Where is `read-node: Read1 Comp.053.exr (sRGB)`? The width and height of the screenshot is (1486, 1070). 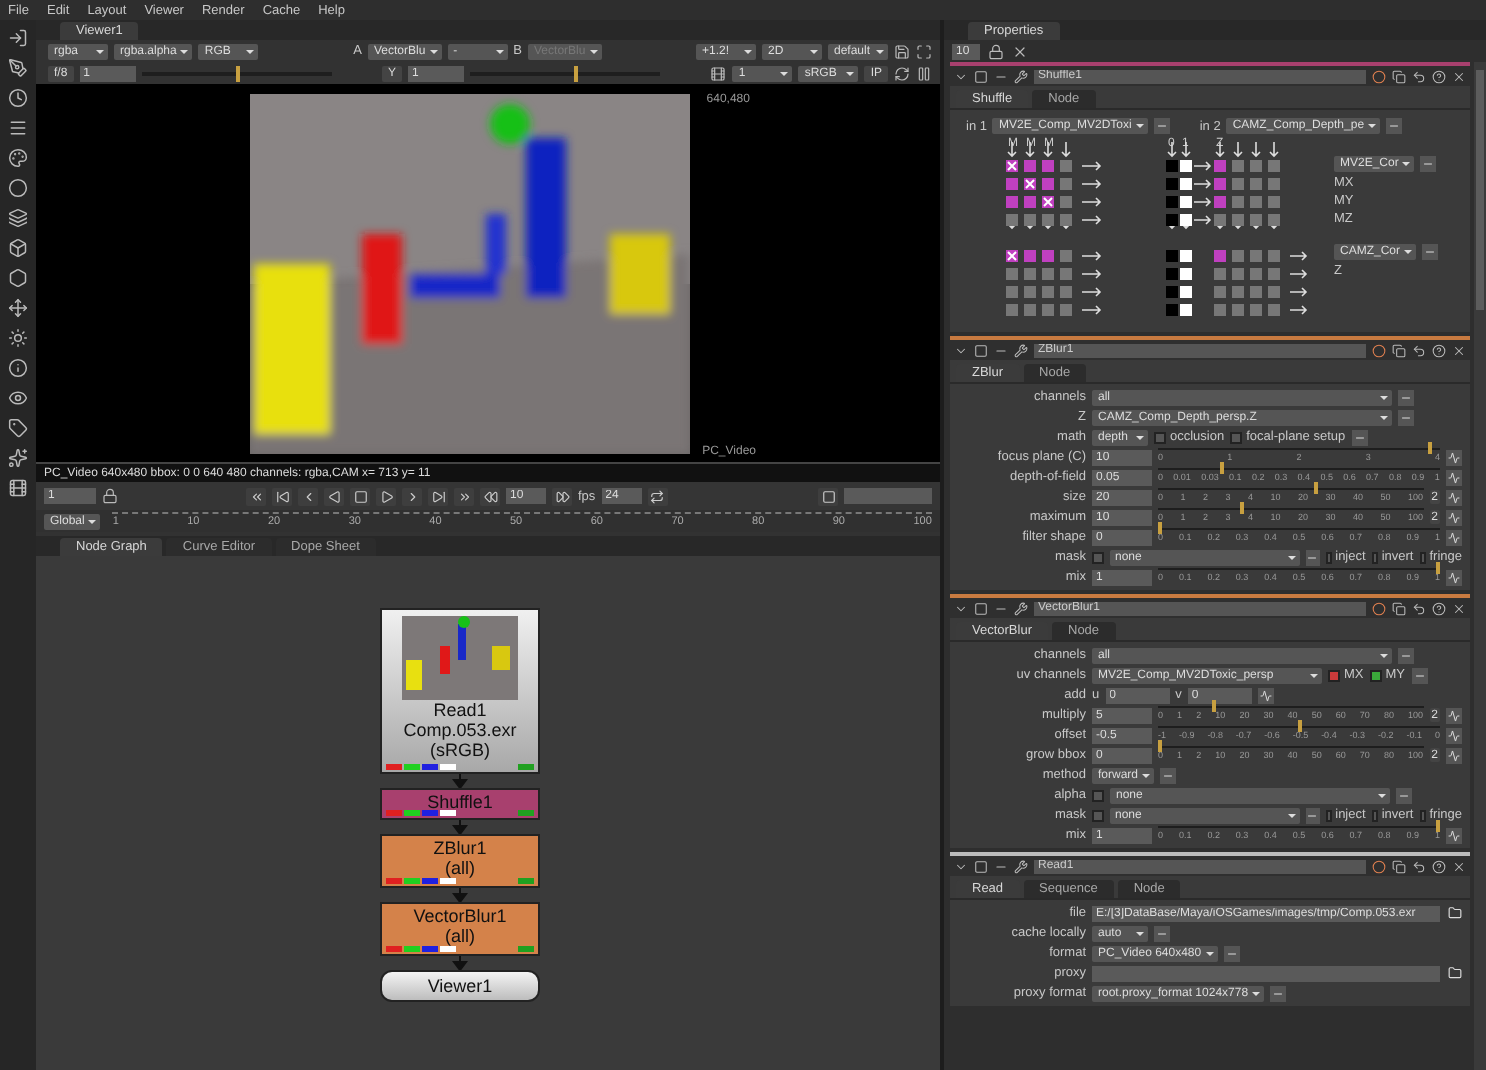 read-node: Read1 Comp.053.exr (sRGB) is located at coordinates (460, 691).